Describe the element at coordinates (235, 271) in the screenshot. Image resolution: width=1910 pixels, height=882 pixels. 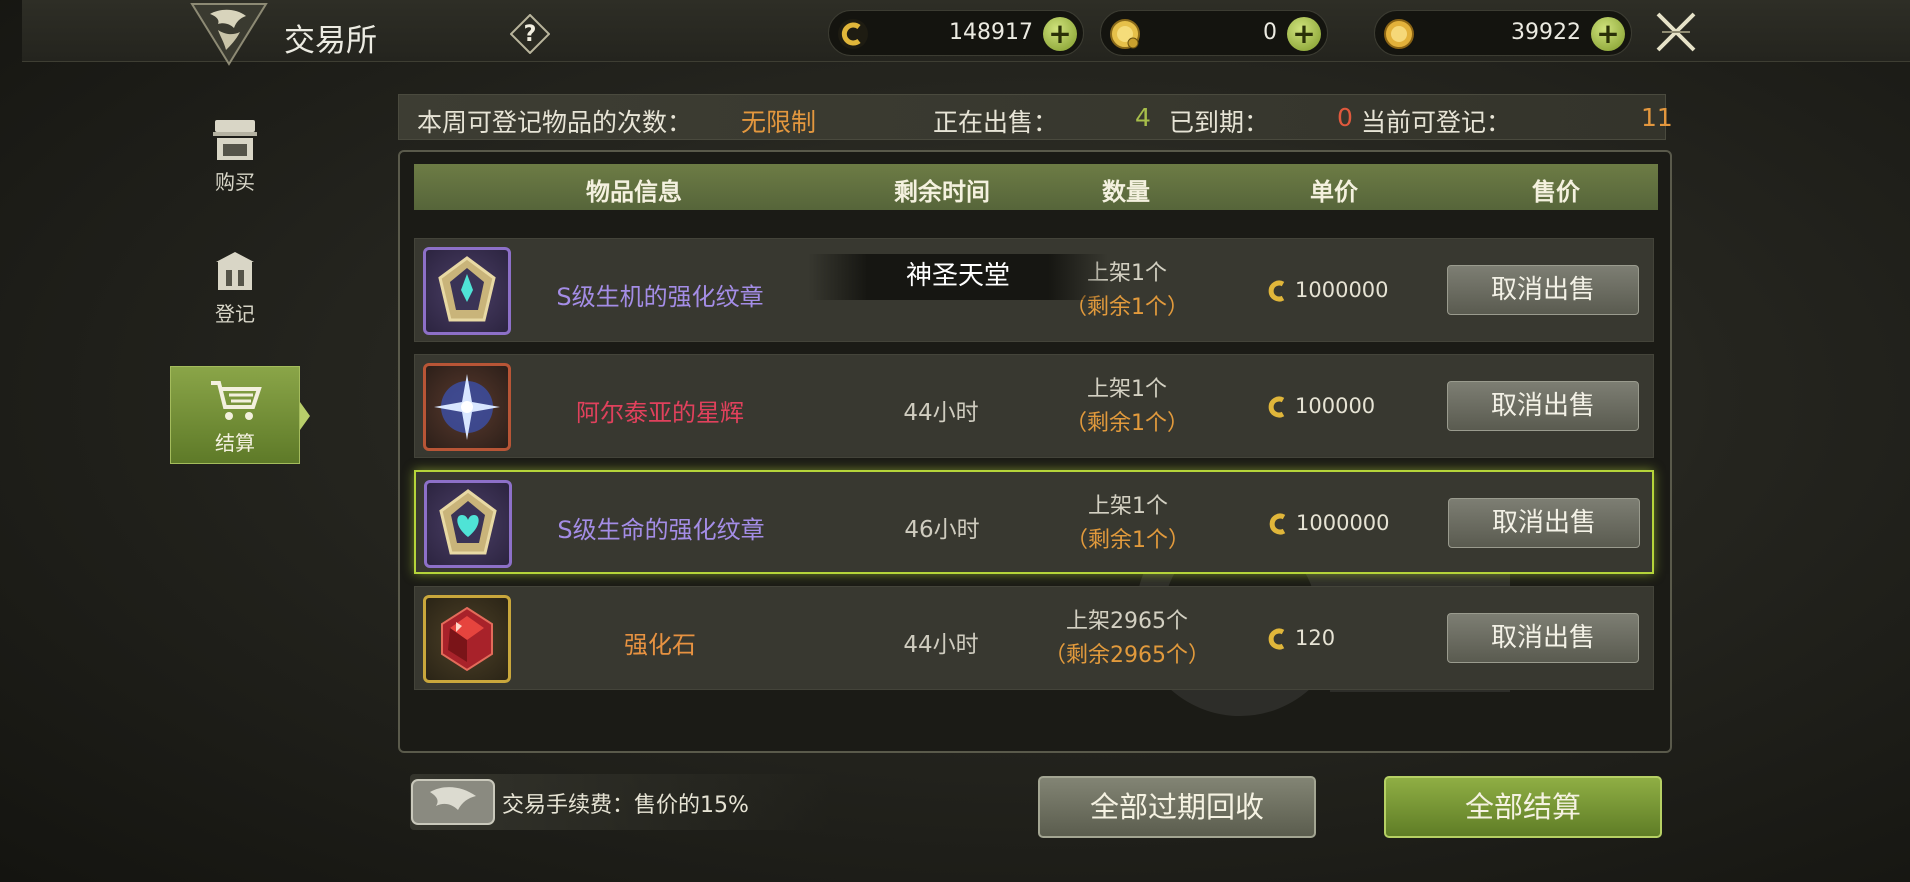
I see `register-icon` at that location.